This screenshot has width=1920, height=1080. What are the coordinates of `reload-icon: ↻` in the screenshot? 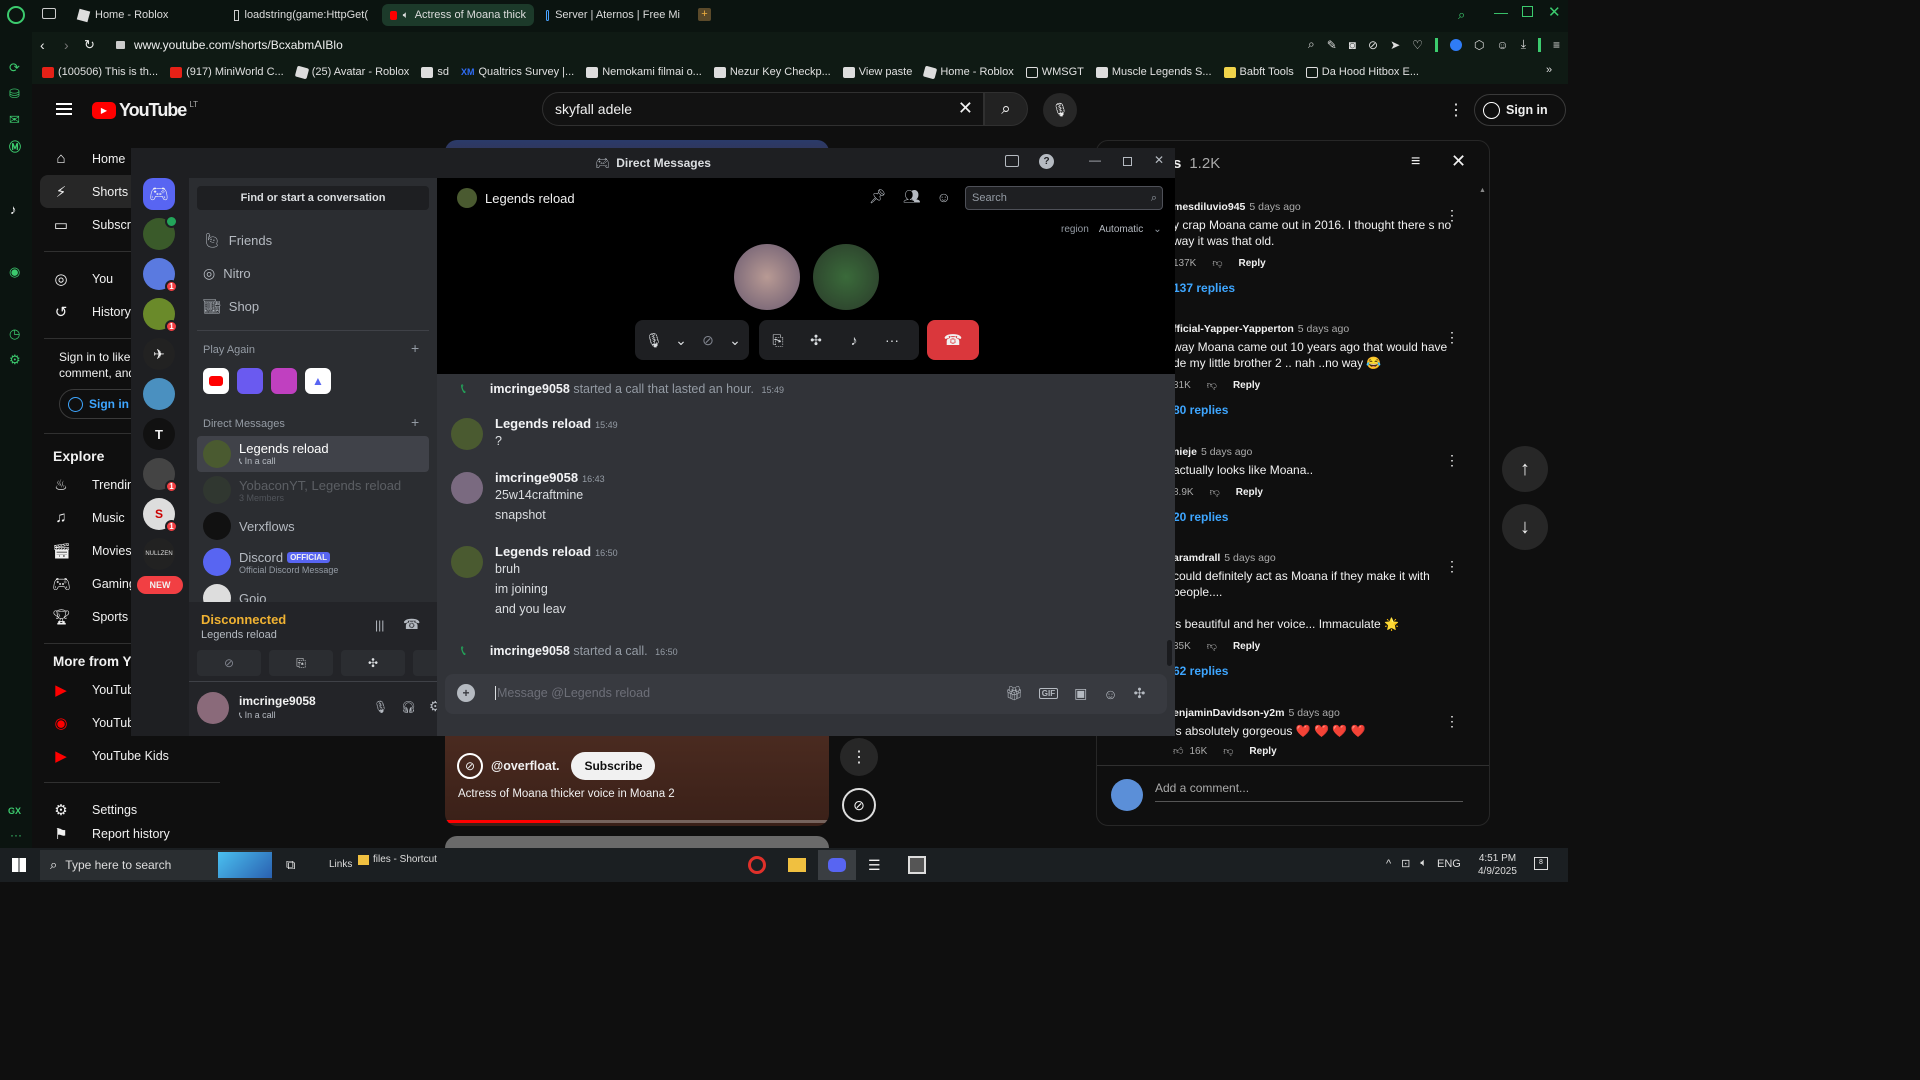 It's located at (89, 45).